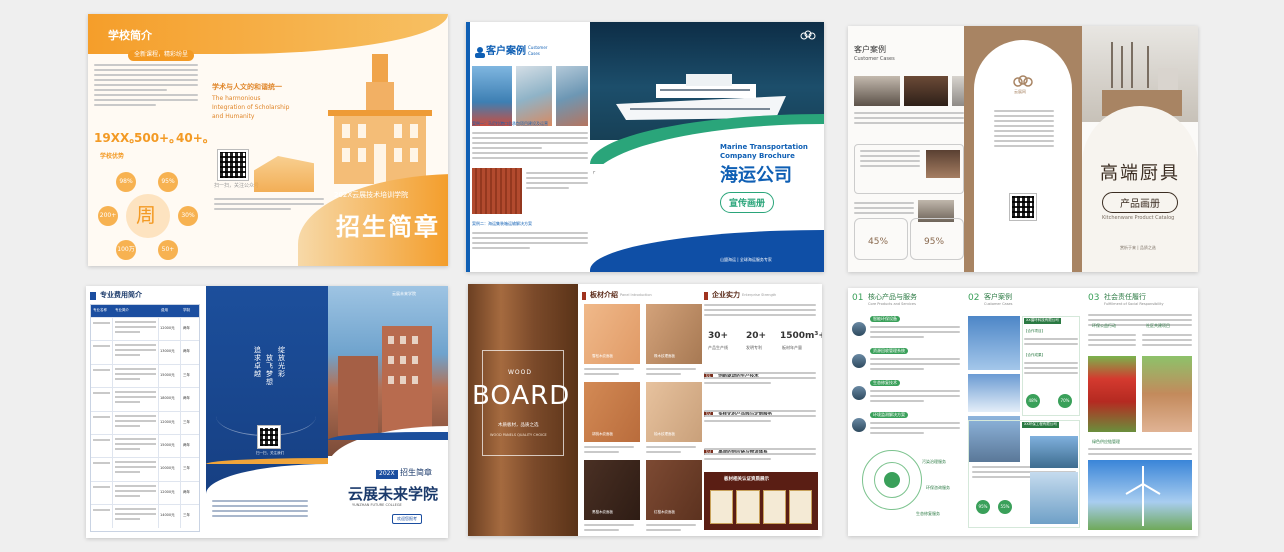 The height and width of the screenshot is (552, 1284). I want to click on subtitle-en: The harmonious, so click(236, 98).